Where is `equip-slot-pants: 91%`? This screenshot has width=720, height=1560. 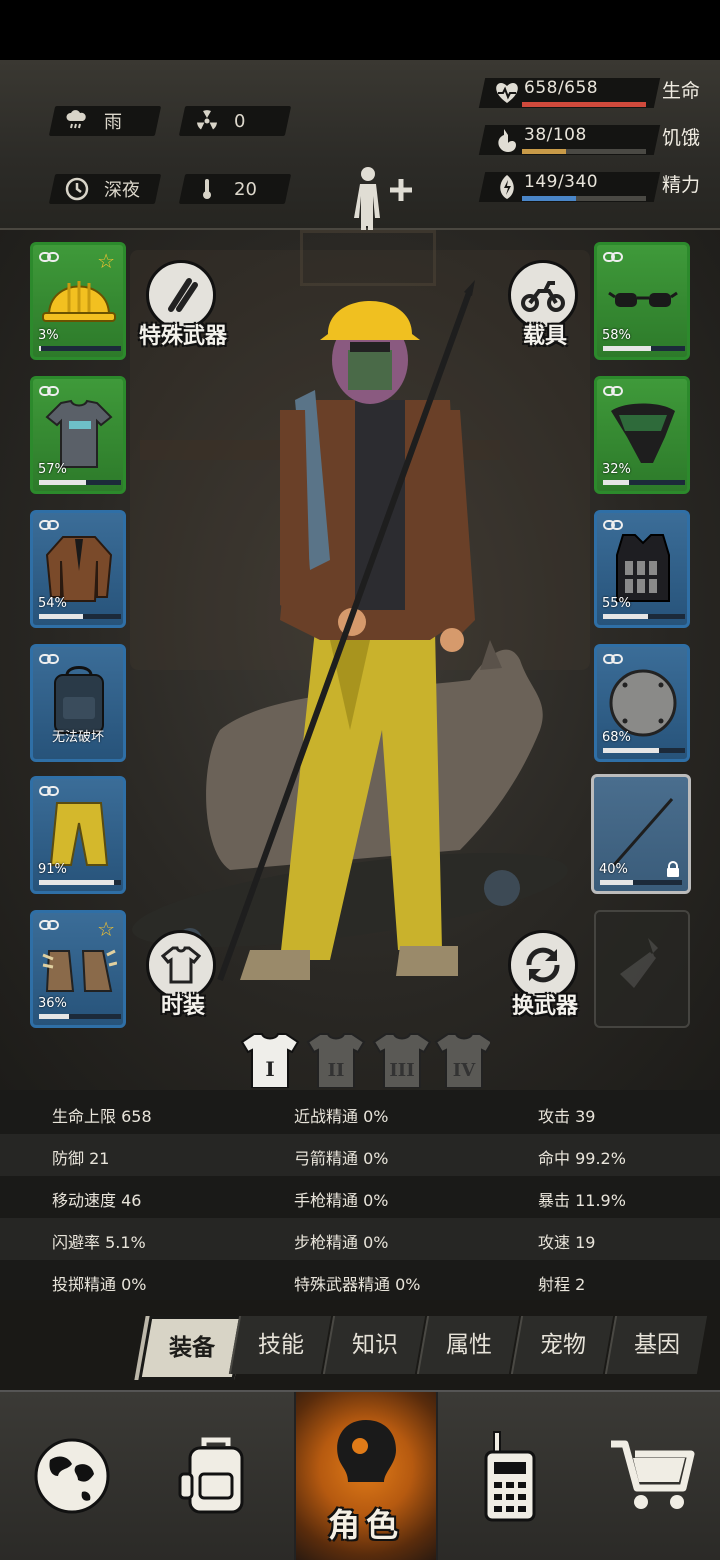 equip-slot-pants: 91% is located at coordinates (78, 835).